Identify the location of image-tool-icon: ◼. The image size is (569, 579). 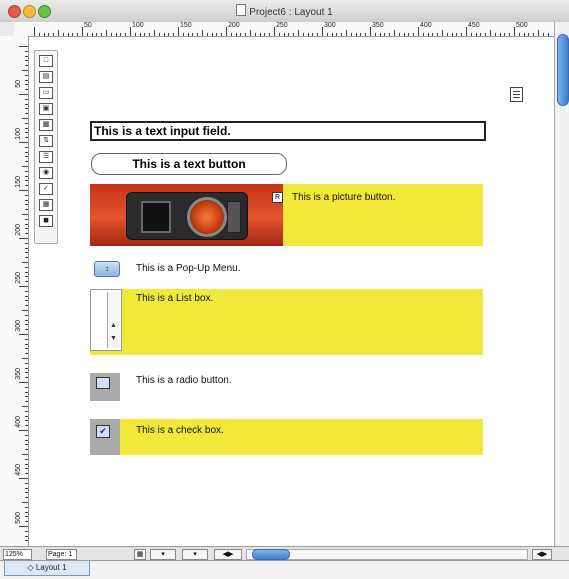
(46, 221).